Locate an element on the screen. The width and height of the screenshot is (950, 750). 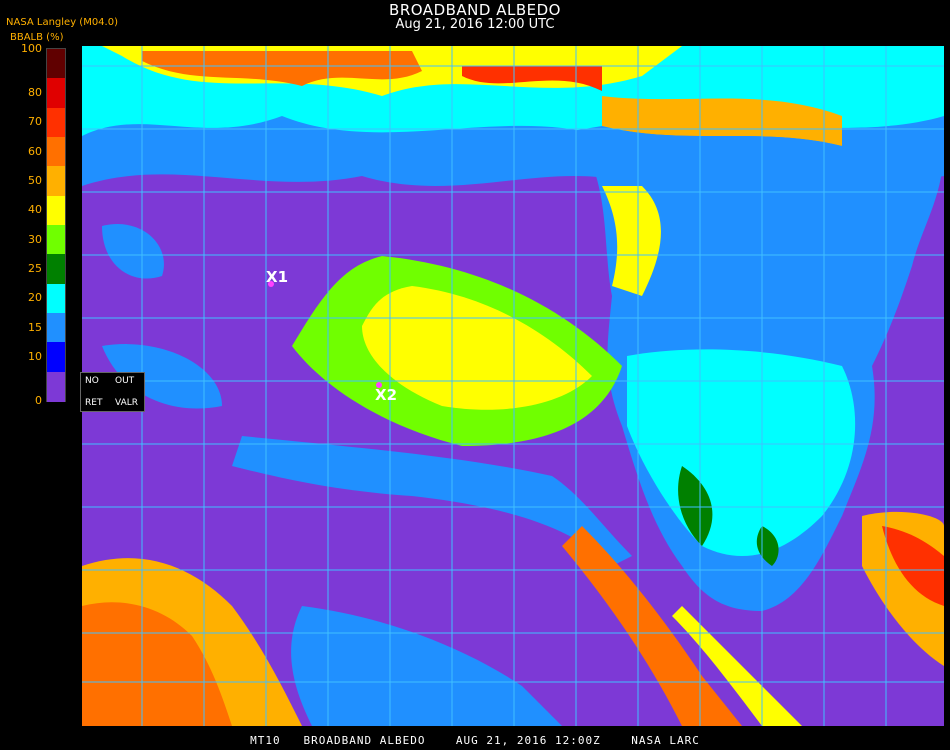
scale-tick-label: 15 is located at coordinates (35, 327).